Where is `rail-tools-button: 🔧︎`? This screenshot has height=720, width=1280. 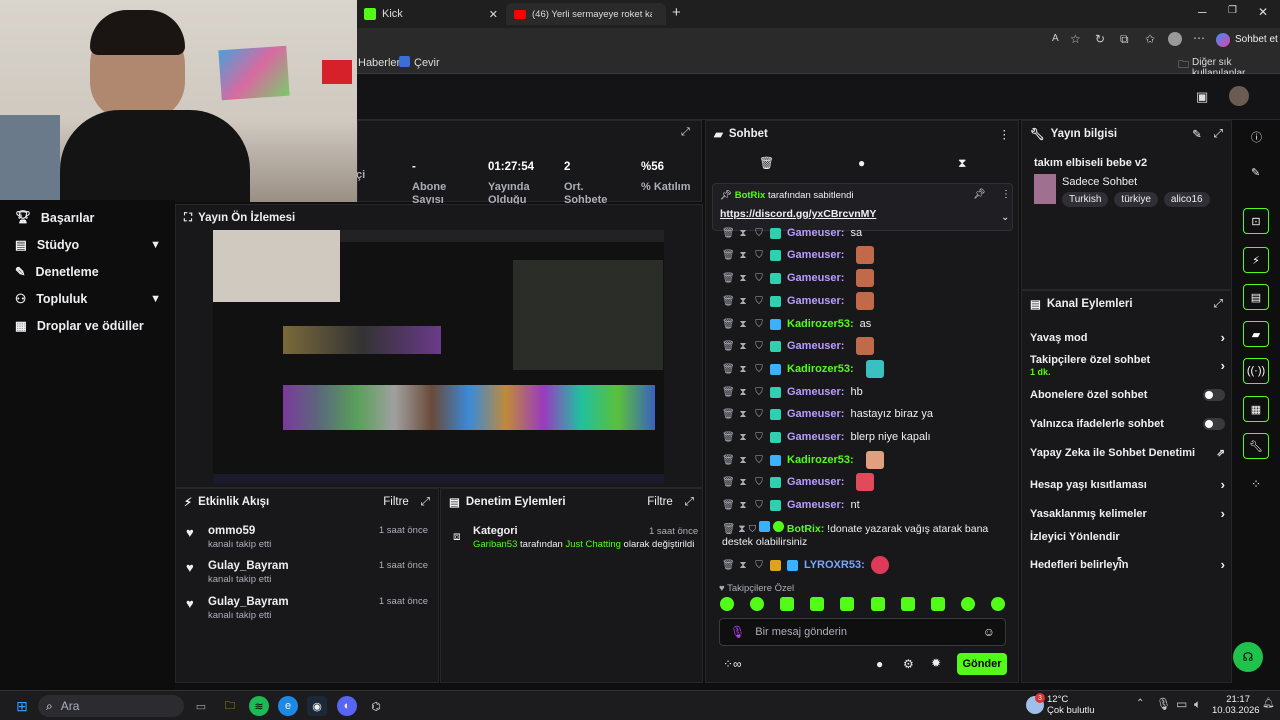
rail-tools-button: 🔧︎ is located at coordinates (1256, 446).